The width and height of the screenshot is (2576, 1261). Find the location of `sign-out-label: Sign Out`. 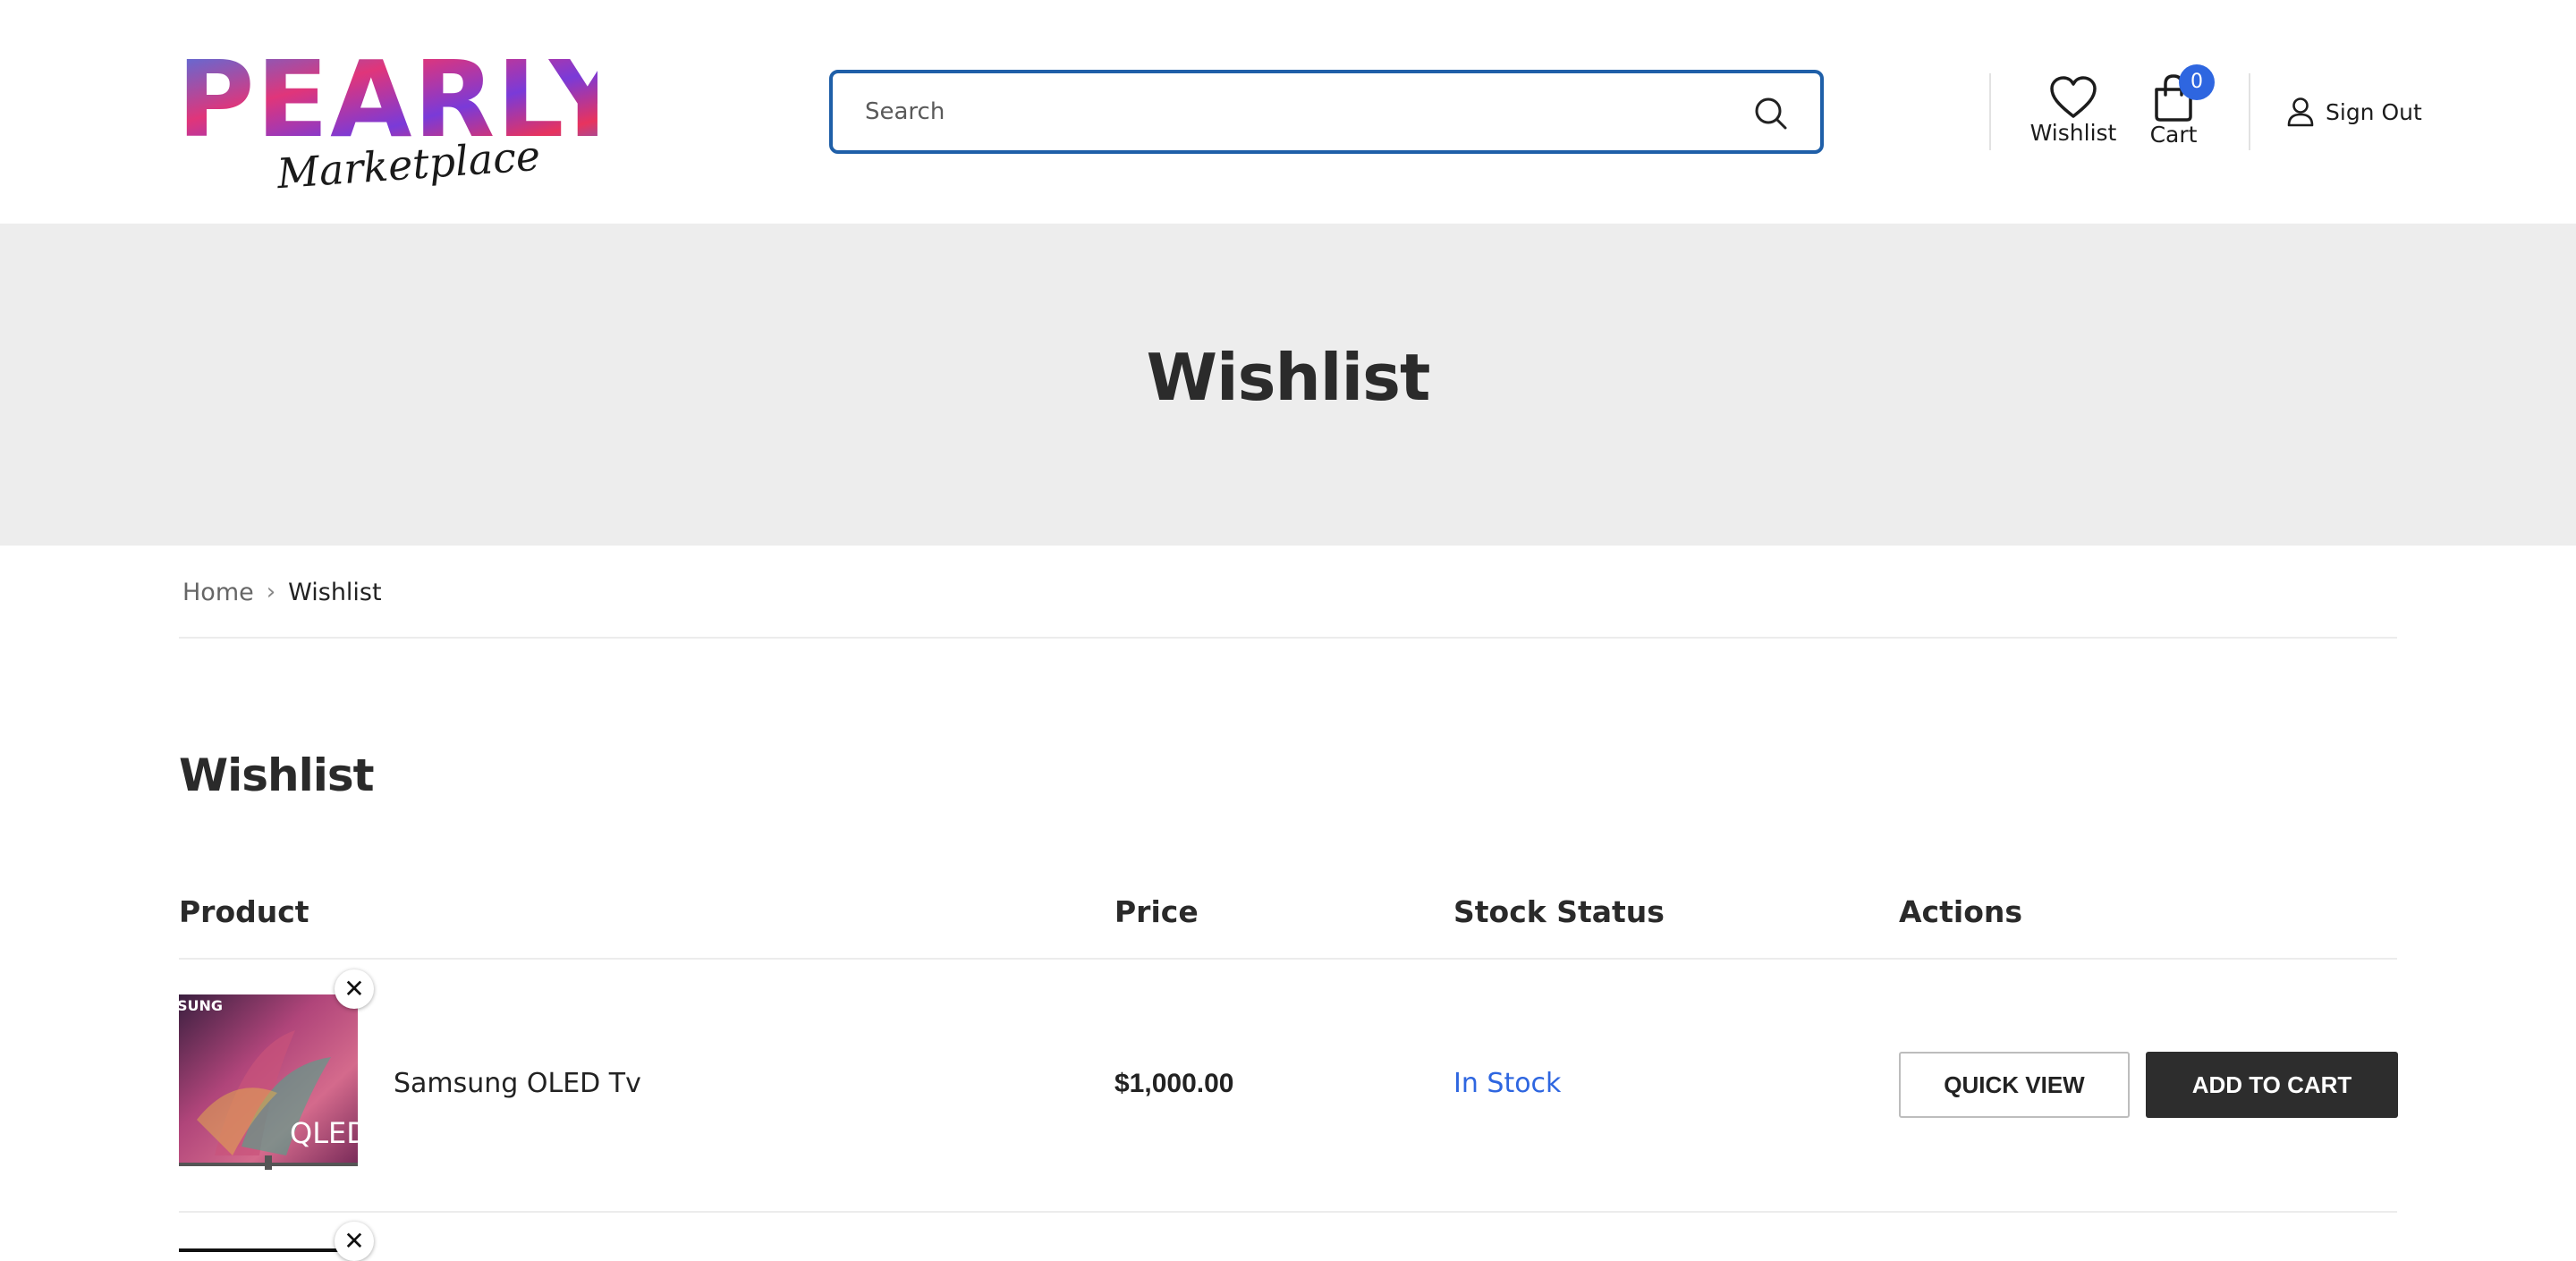

sign-out-label: Sign Out is located at coordinates (2374, 112).